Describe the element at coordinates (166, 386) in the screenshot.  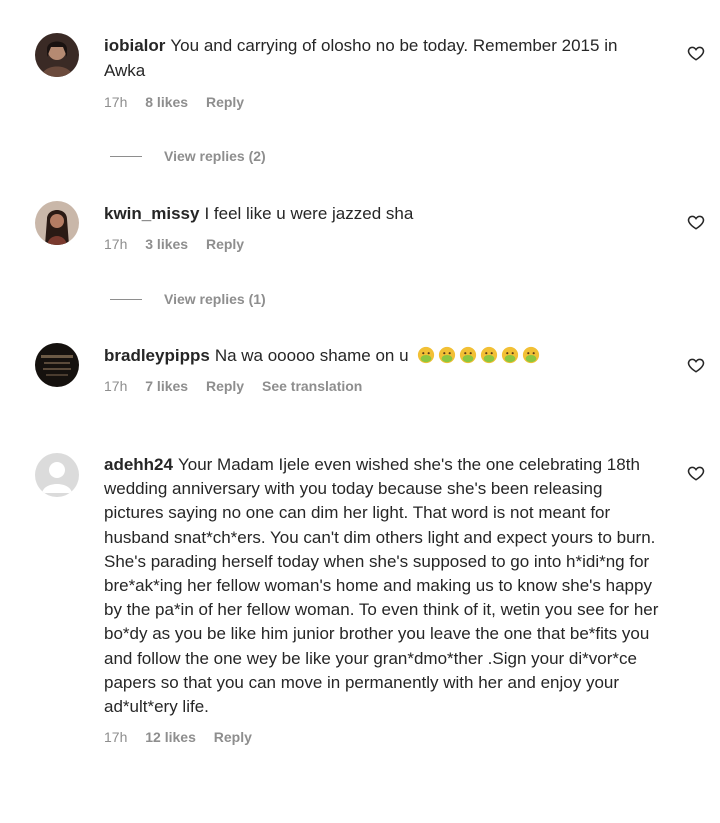
I see `likes-count: 7 likes` at that location.